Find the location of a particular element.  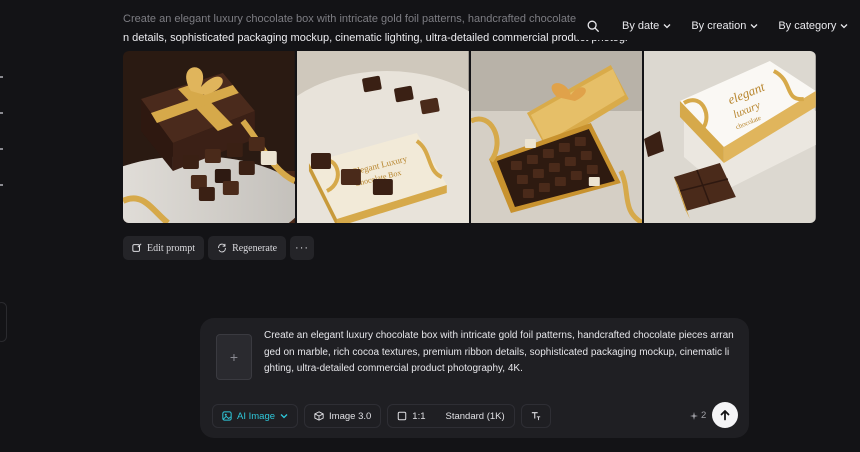

generation-count: 2 is located at coordinates (698, 415).